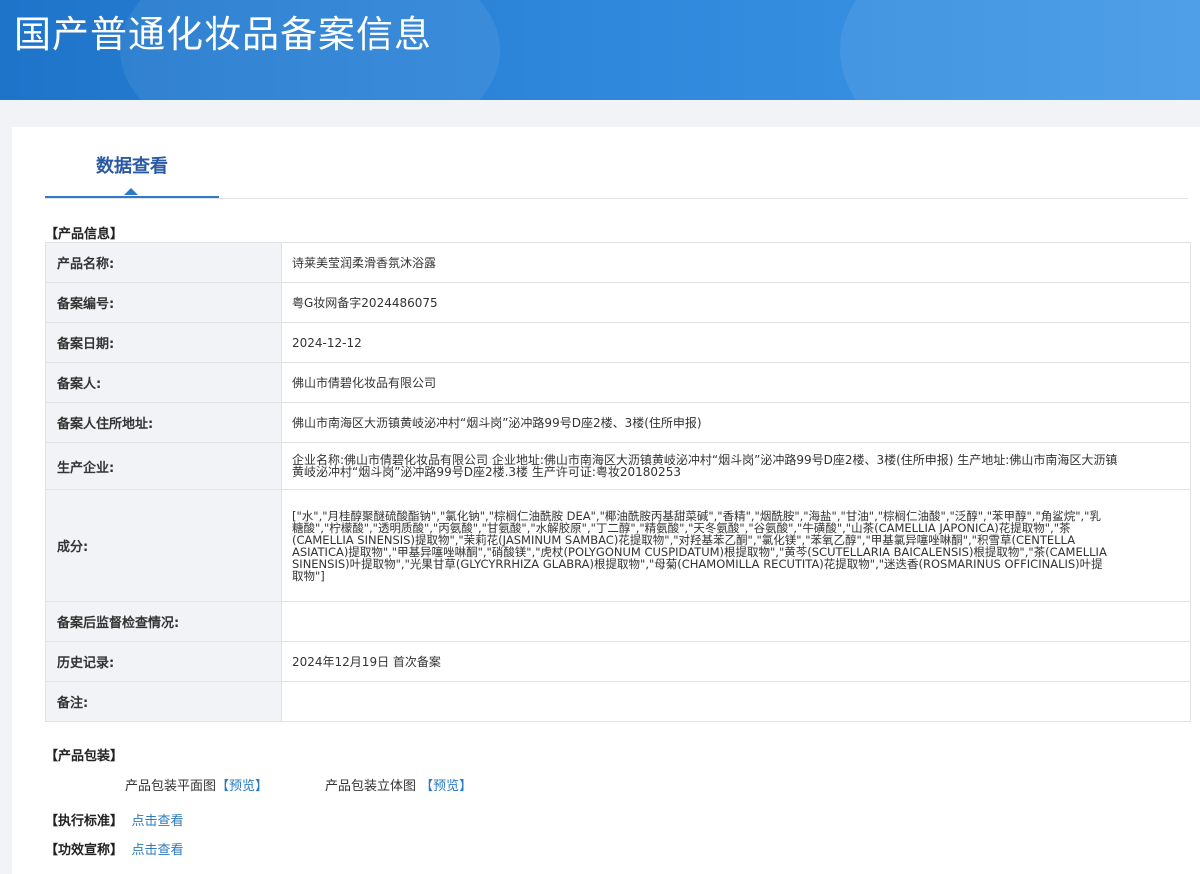  I want to click on section-title-efficacy: 【功效宣称】, so click(84, 850).